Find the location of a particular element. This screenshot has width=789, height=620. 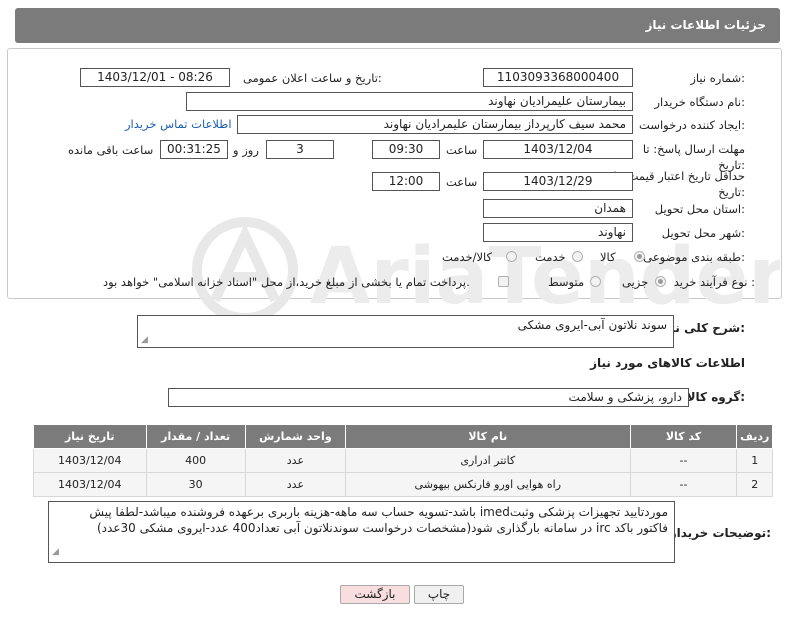

category-option-goods-service: کالا/خدمت is located at coordinates (467, 257).